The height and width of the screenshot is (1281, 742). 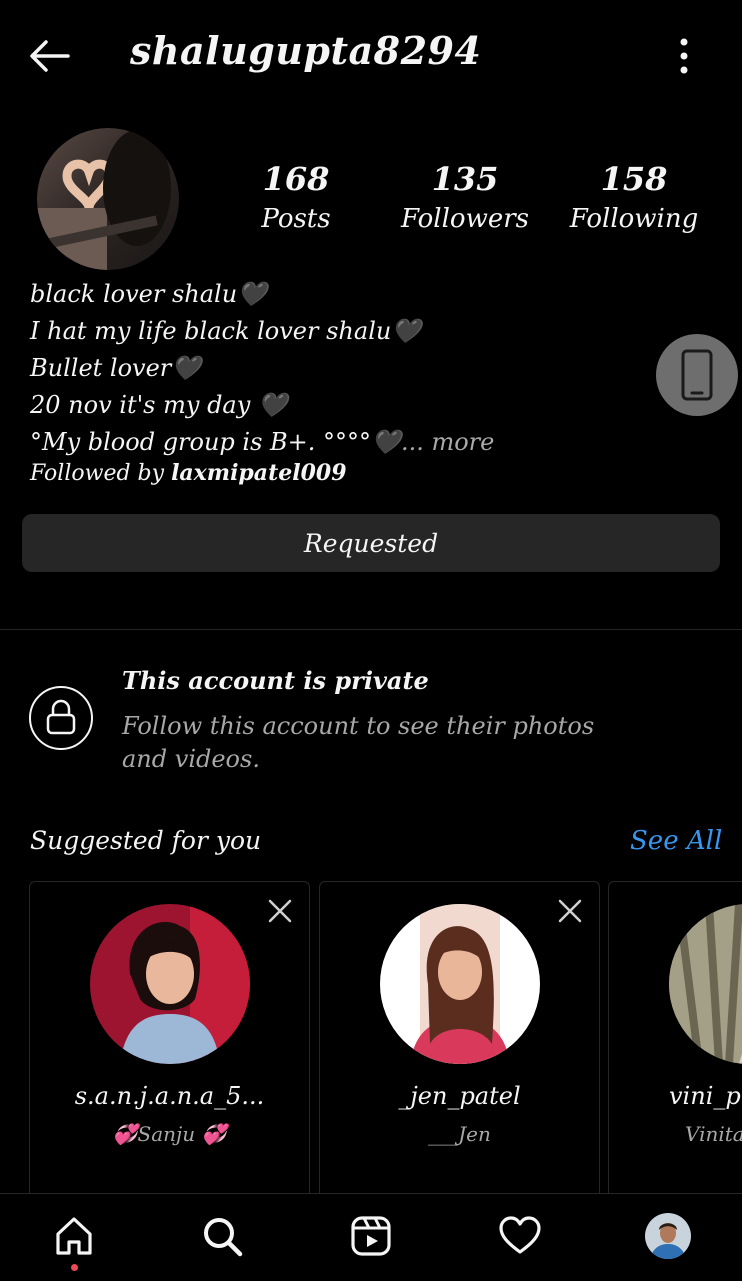 I want to click on suggestion-name: ___Jen, so click(x=459, y=1134).